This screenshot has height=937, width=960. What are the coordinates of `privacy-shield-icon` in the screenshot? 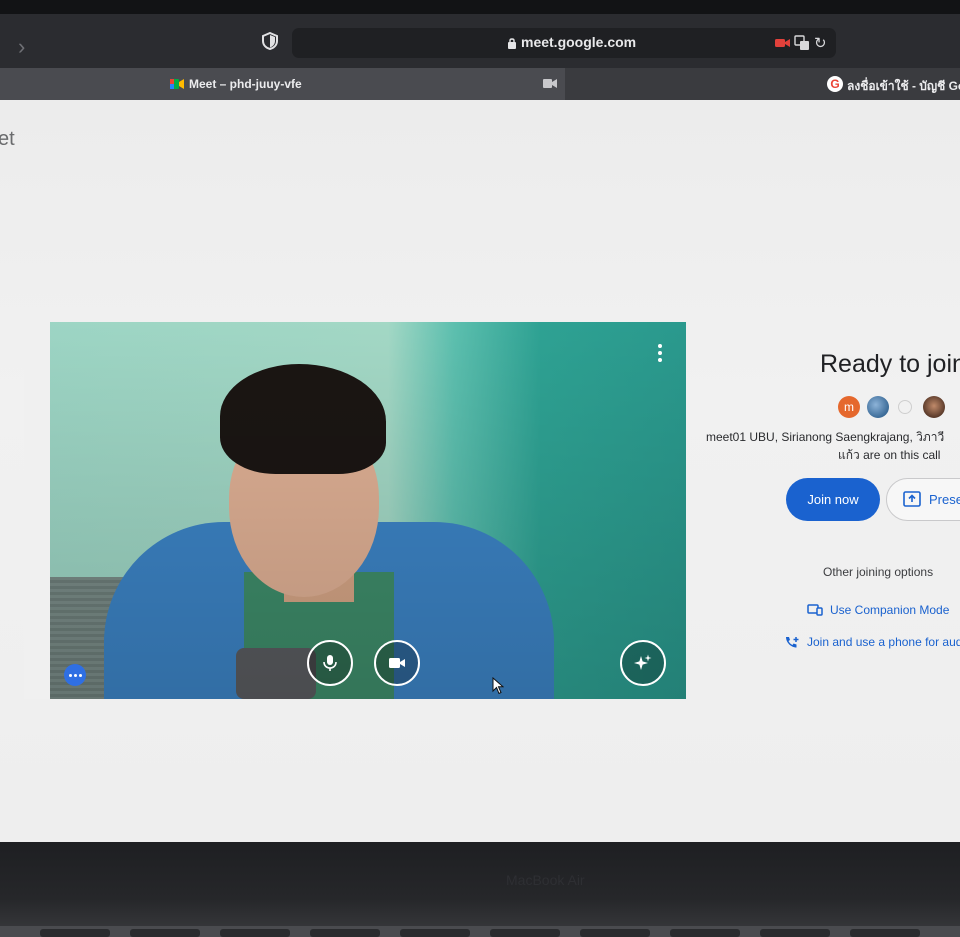 It's located at (270, 41).